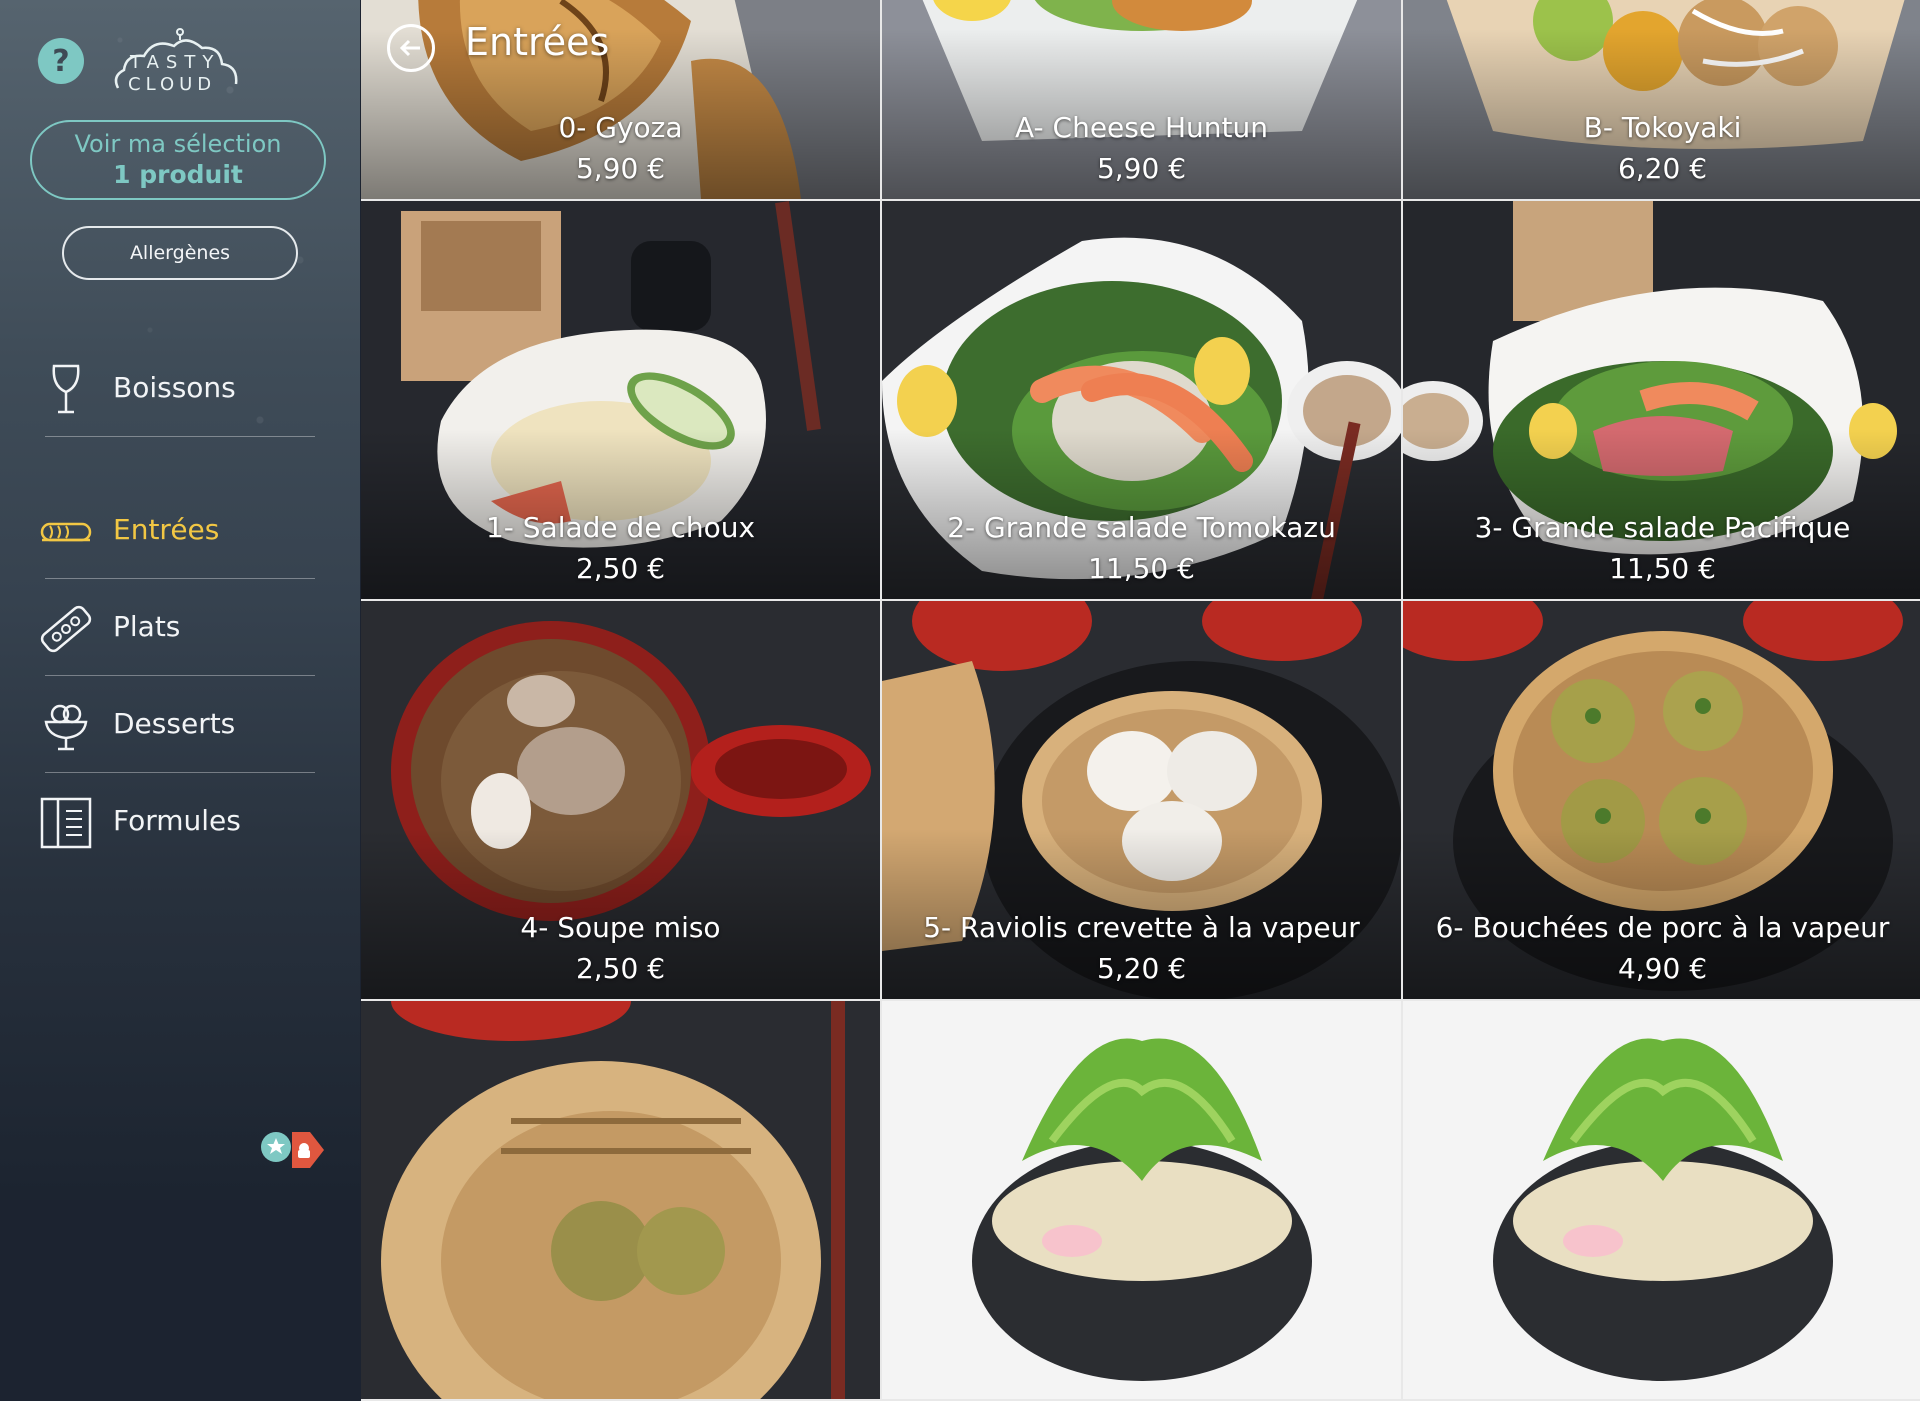 The image size is (1920, 1401). I want to click on product-tile-grande-salade-tomokazu: 2- Grande salade Tomokazu 11,50 €, so click(1141, 400).